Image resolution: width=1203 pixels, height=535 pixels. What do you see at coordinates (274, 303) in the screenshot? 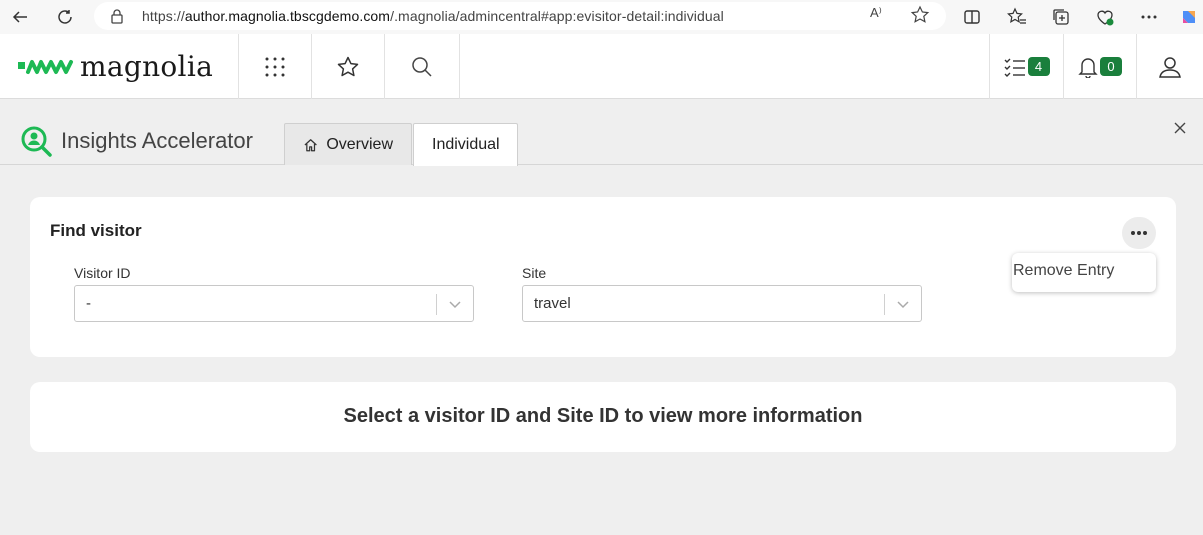
I see `visitor-id-select: -` at bounding box center [274, 303].